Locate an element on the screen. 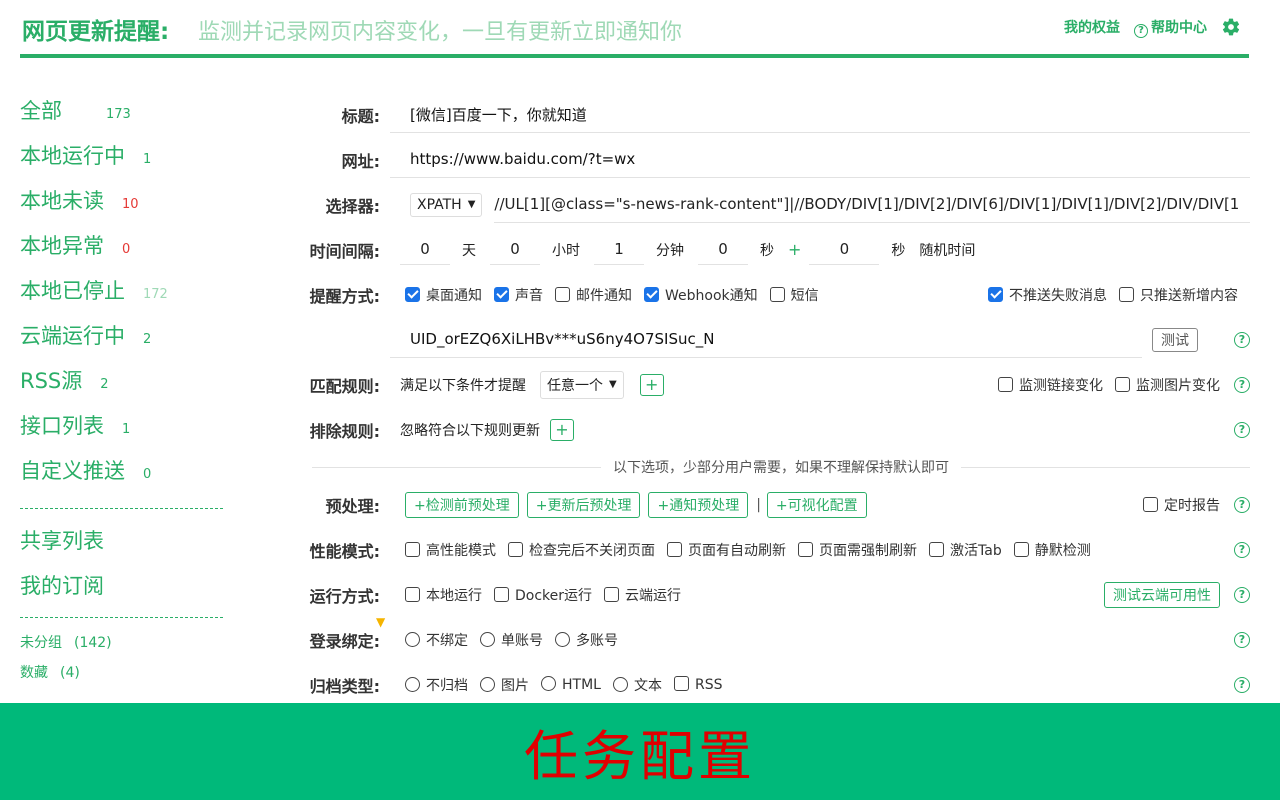 This screenshot has width=1280, height=800. webhook-uid-row: UID_orEZQ6XiLHBv***uS6ny4O7SISuc_N 测试 ? is located at coordinates (775, 339).